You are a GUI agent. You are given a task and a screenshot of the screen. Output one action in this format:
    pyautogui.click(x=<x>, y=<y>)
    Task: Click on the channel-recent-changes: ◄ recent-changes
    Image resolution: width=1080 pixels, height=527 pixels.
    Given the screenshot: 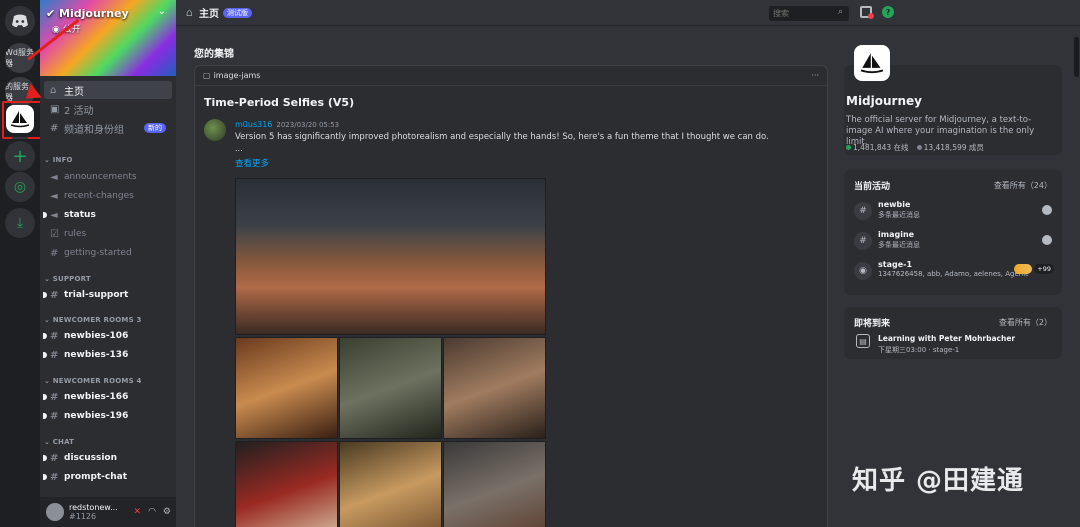 What is the action you would take?
    pyautogui.click(x=108, y=196)
    